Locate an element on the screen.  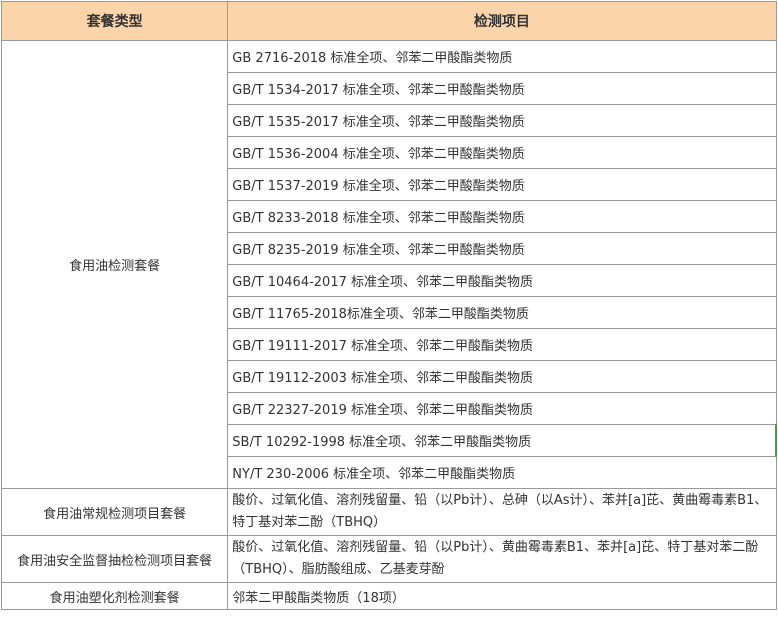
test-item-cell: GB/T 1537-2019 标准全项、邻苯二甲酸酯类物质 is located at coordinates (502, 184).